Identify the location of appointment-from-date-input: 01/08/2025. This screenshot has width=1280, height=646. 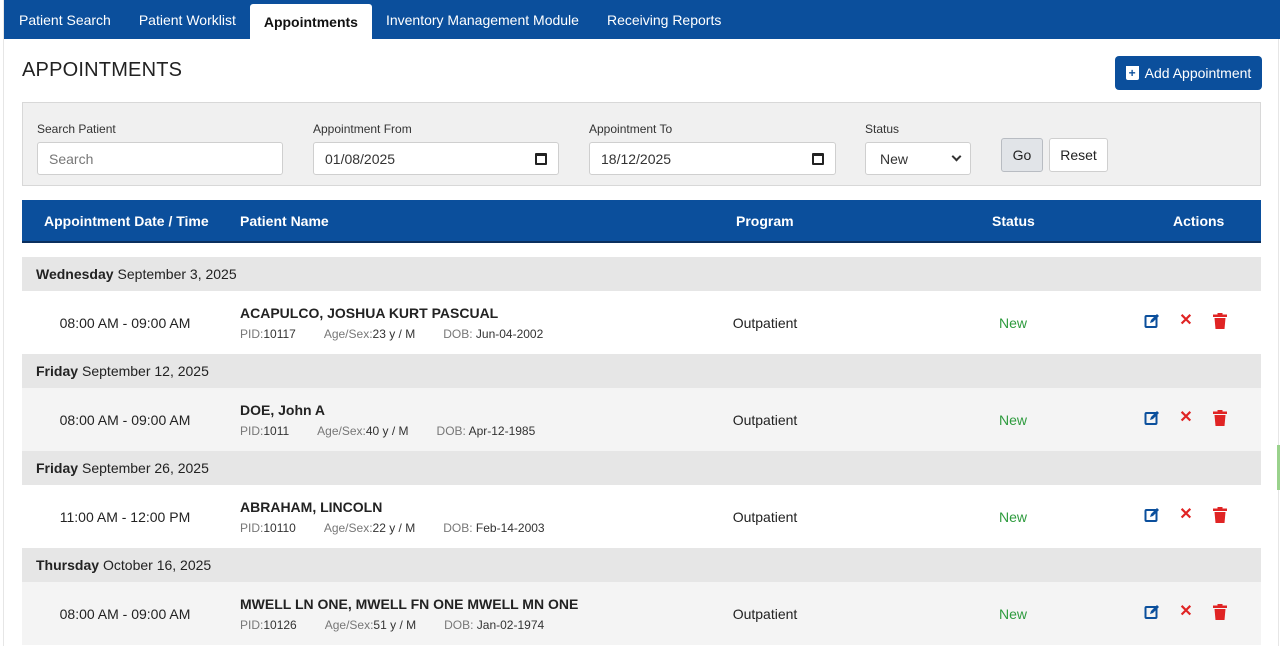
(436, 158).